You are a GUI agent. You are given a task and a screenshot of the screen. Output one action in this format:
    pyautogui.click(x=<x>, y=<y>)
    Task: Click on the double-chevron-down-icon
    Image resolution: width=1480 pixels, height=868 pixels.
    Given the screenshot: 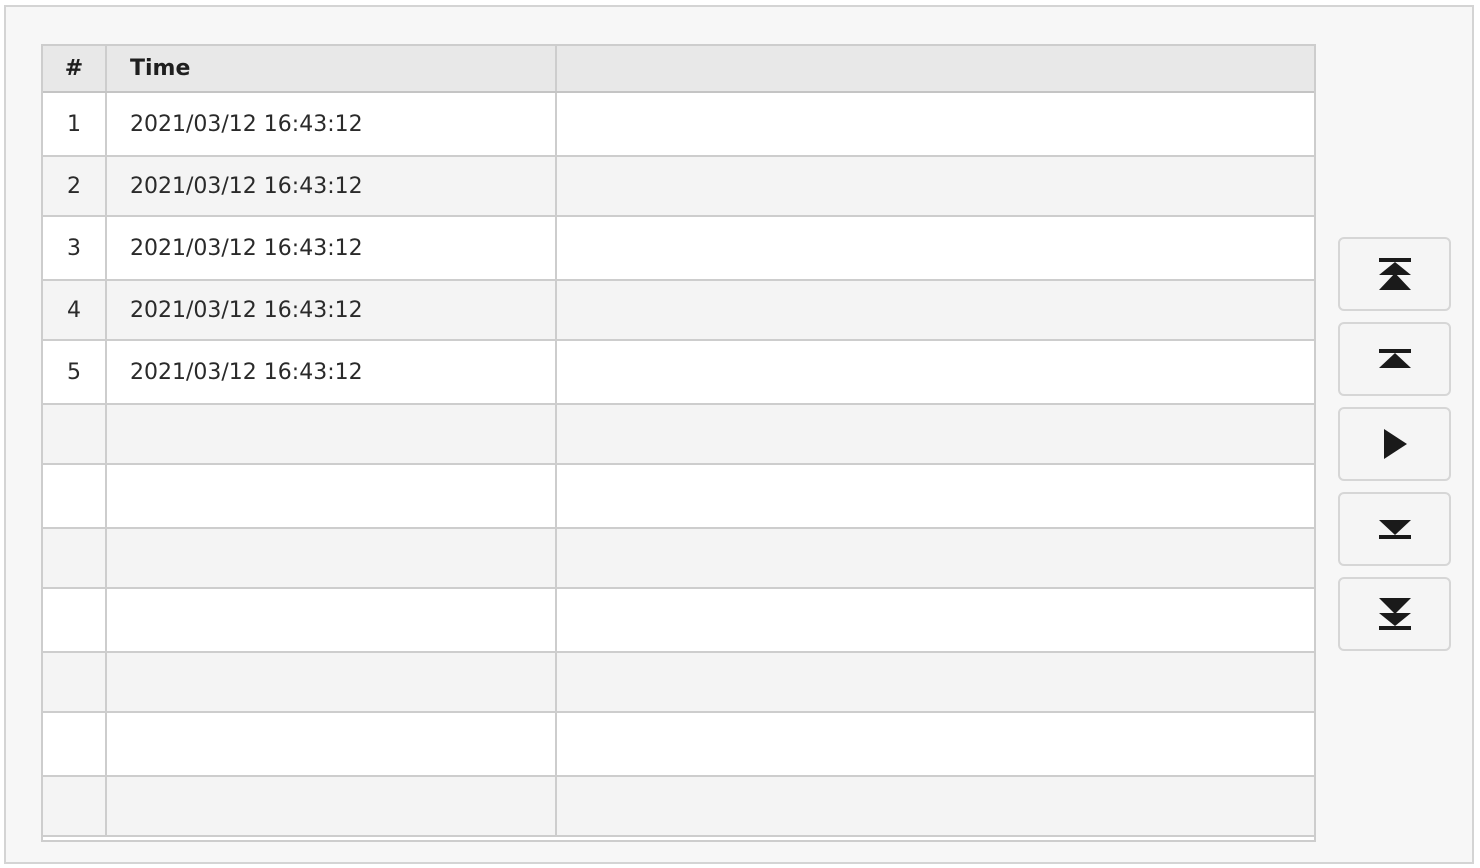 What is the action you would take?
    pyautogui.click(x=1394, y=614)
    